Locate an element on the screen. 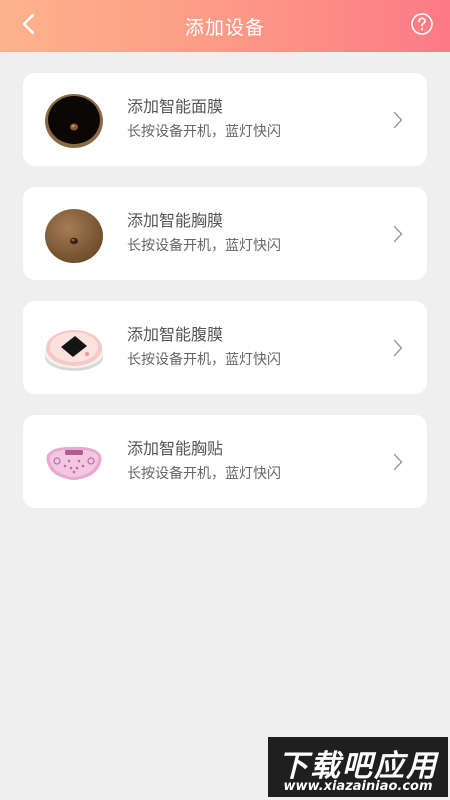  header-bar: 添加设备 is located at coordinates (225, 26).